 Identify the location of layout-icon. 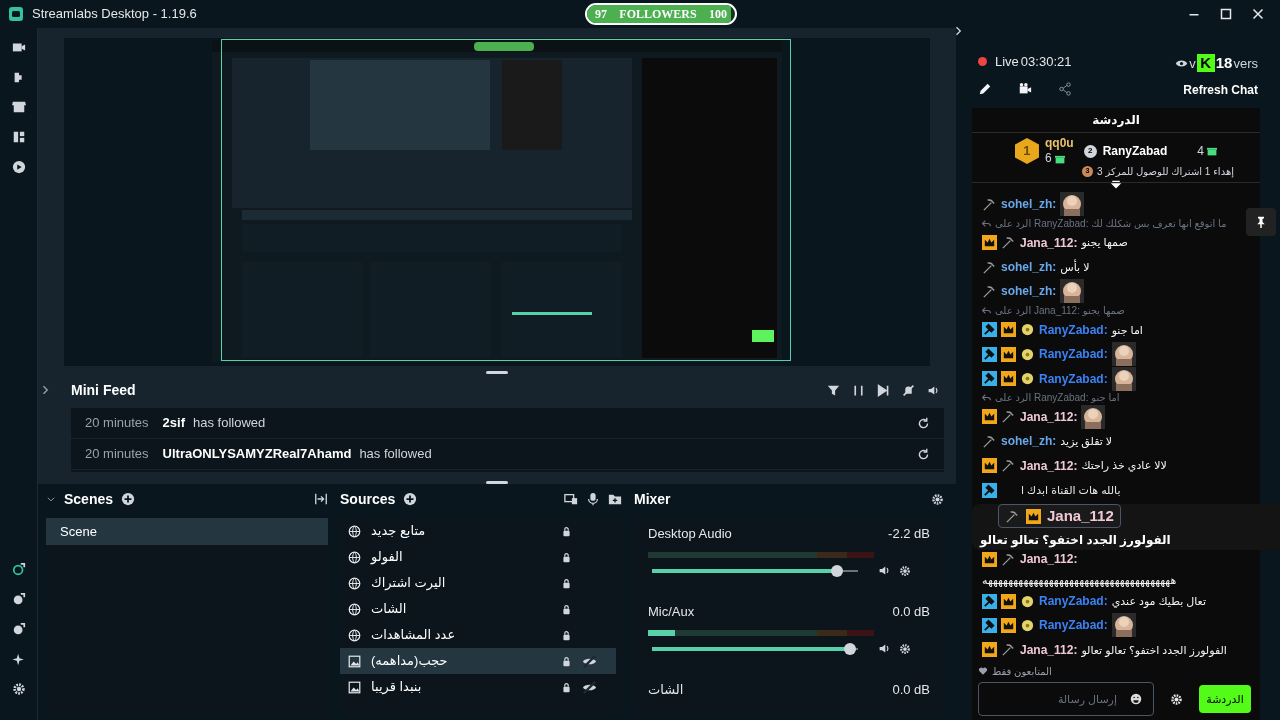
(18, 137).